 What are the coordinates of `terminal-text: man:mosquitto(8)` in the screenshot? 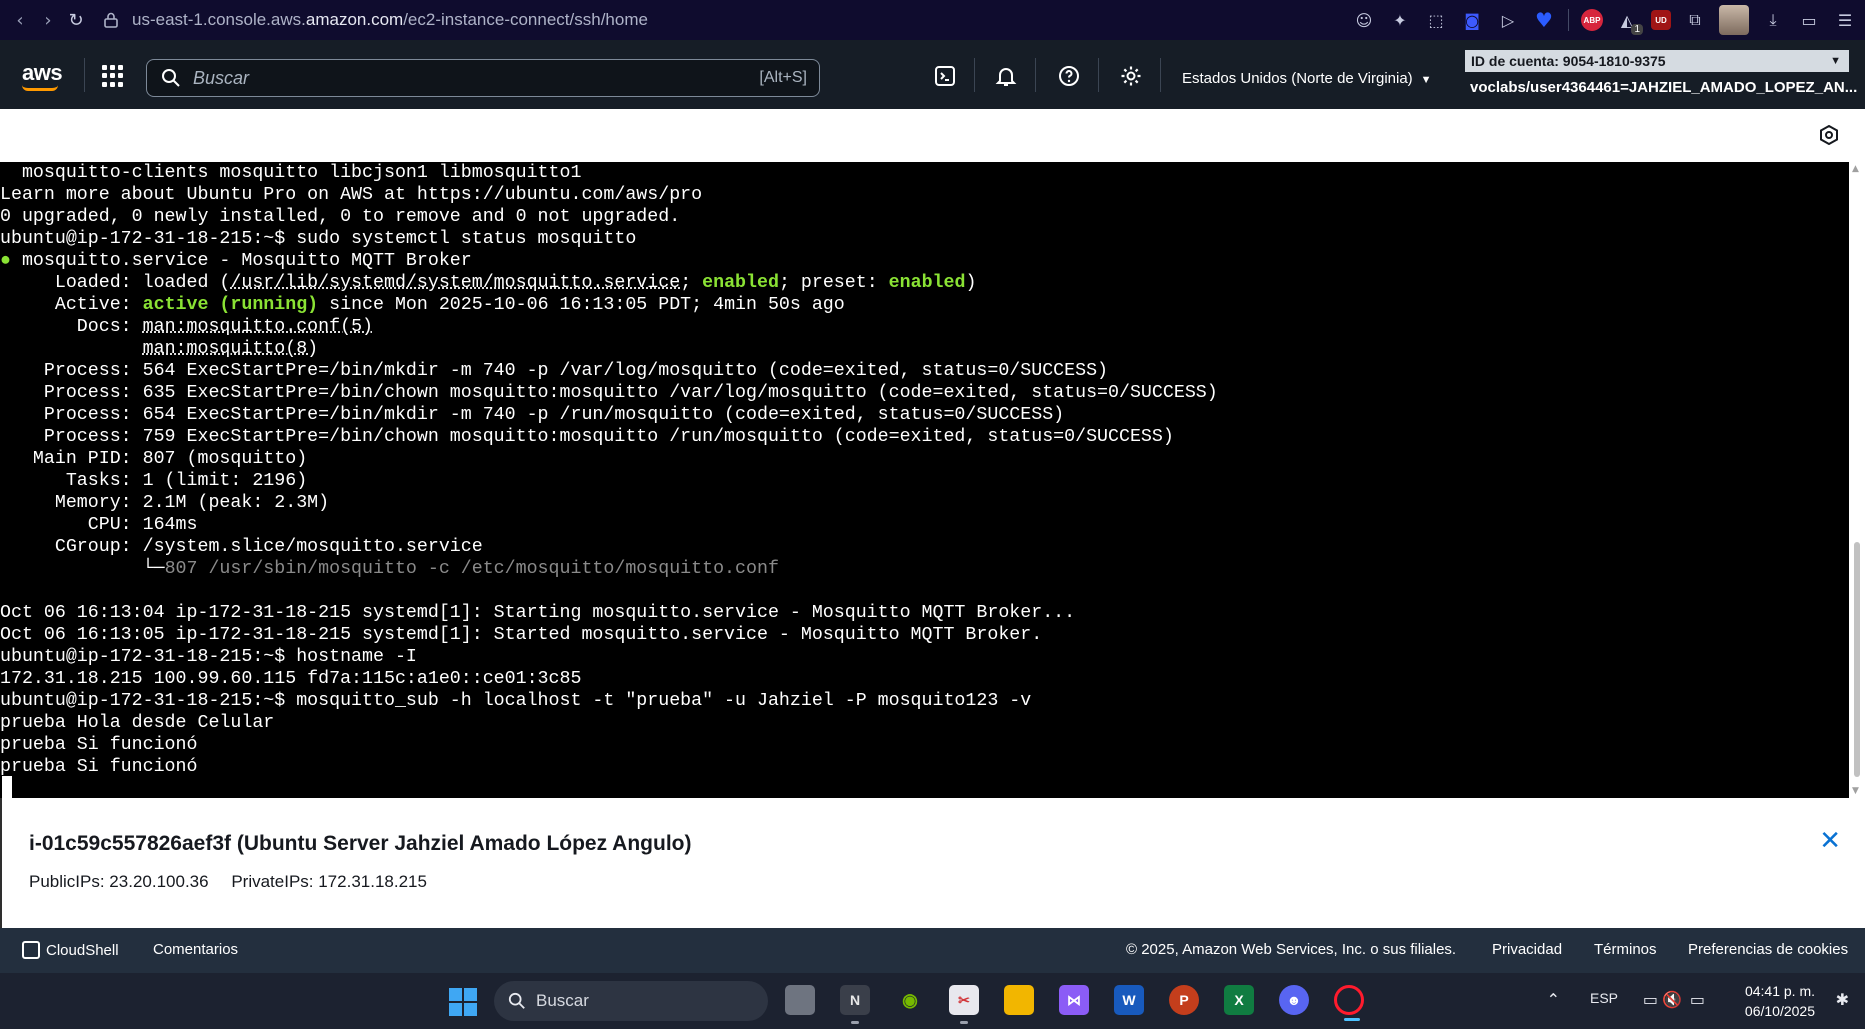 It's located at (230, 349).